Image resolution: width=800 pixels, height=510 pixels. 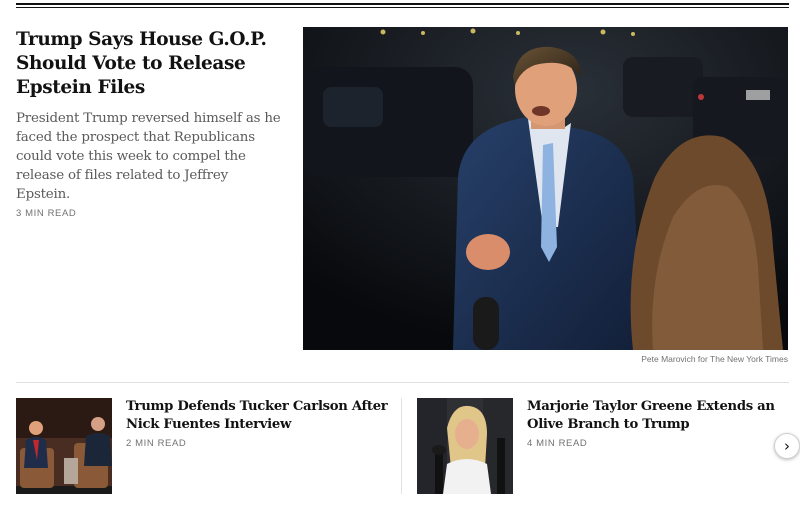 I want to click on related-read-time: 4 MIN READ, so click(x=557, y=443).